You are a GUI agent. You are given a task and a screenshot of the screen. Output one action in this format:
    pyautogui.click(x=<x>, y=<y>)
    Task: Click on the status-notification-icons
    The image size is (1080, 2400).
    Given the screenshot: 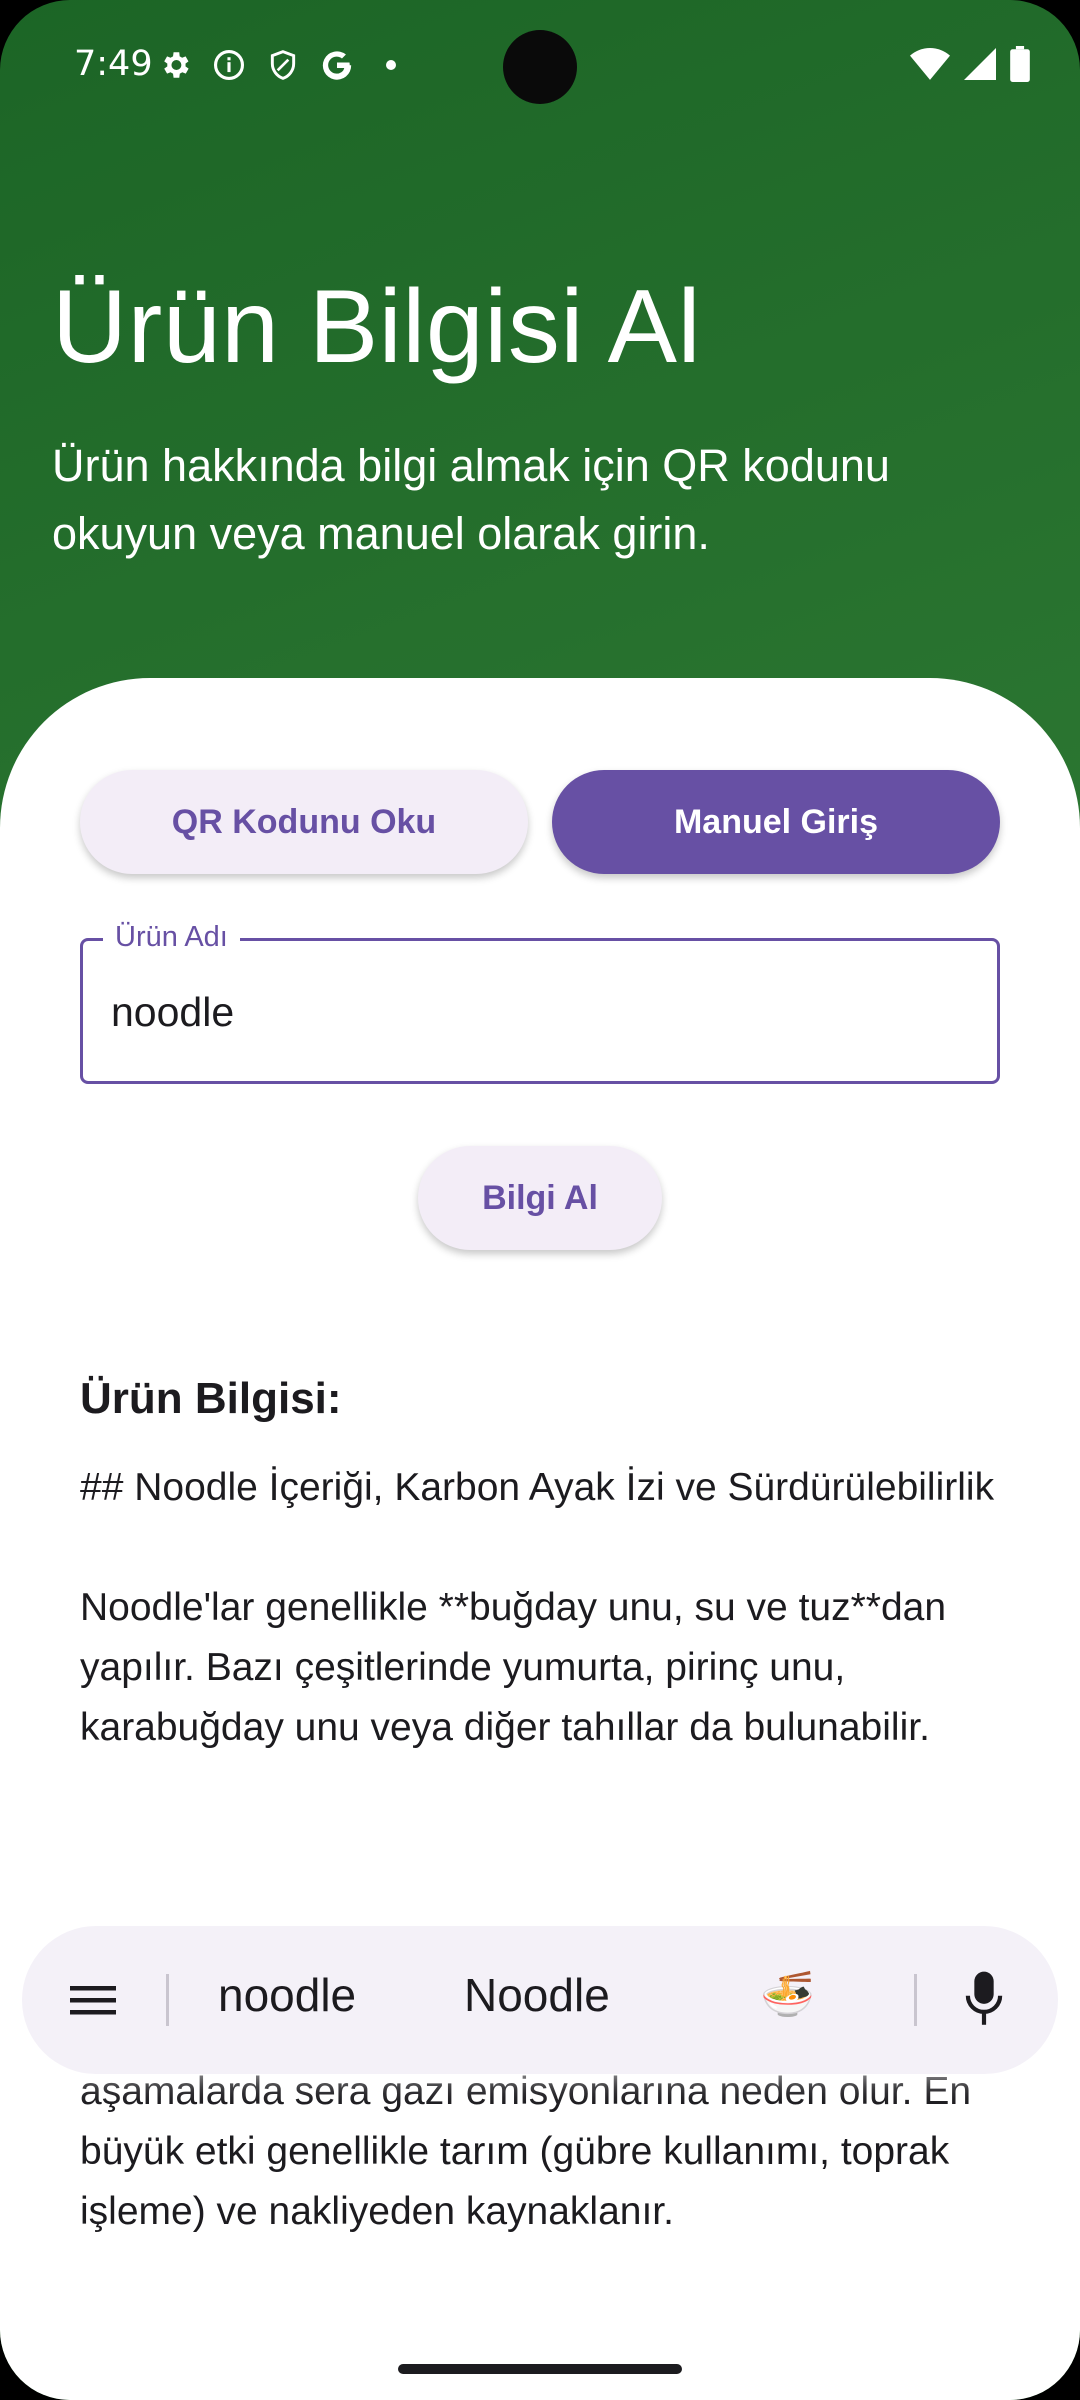 What is the action you would take?
    pyautogui.click(x=283, y=65)
    